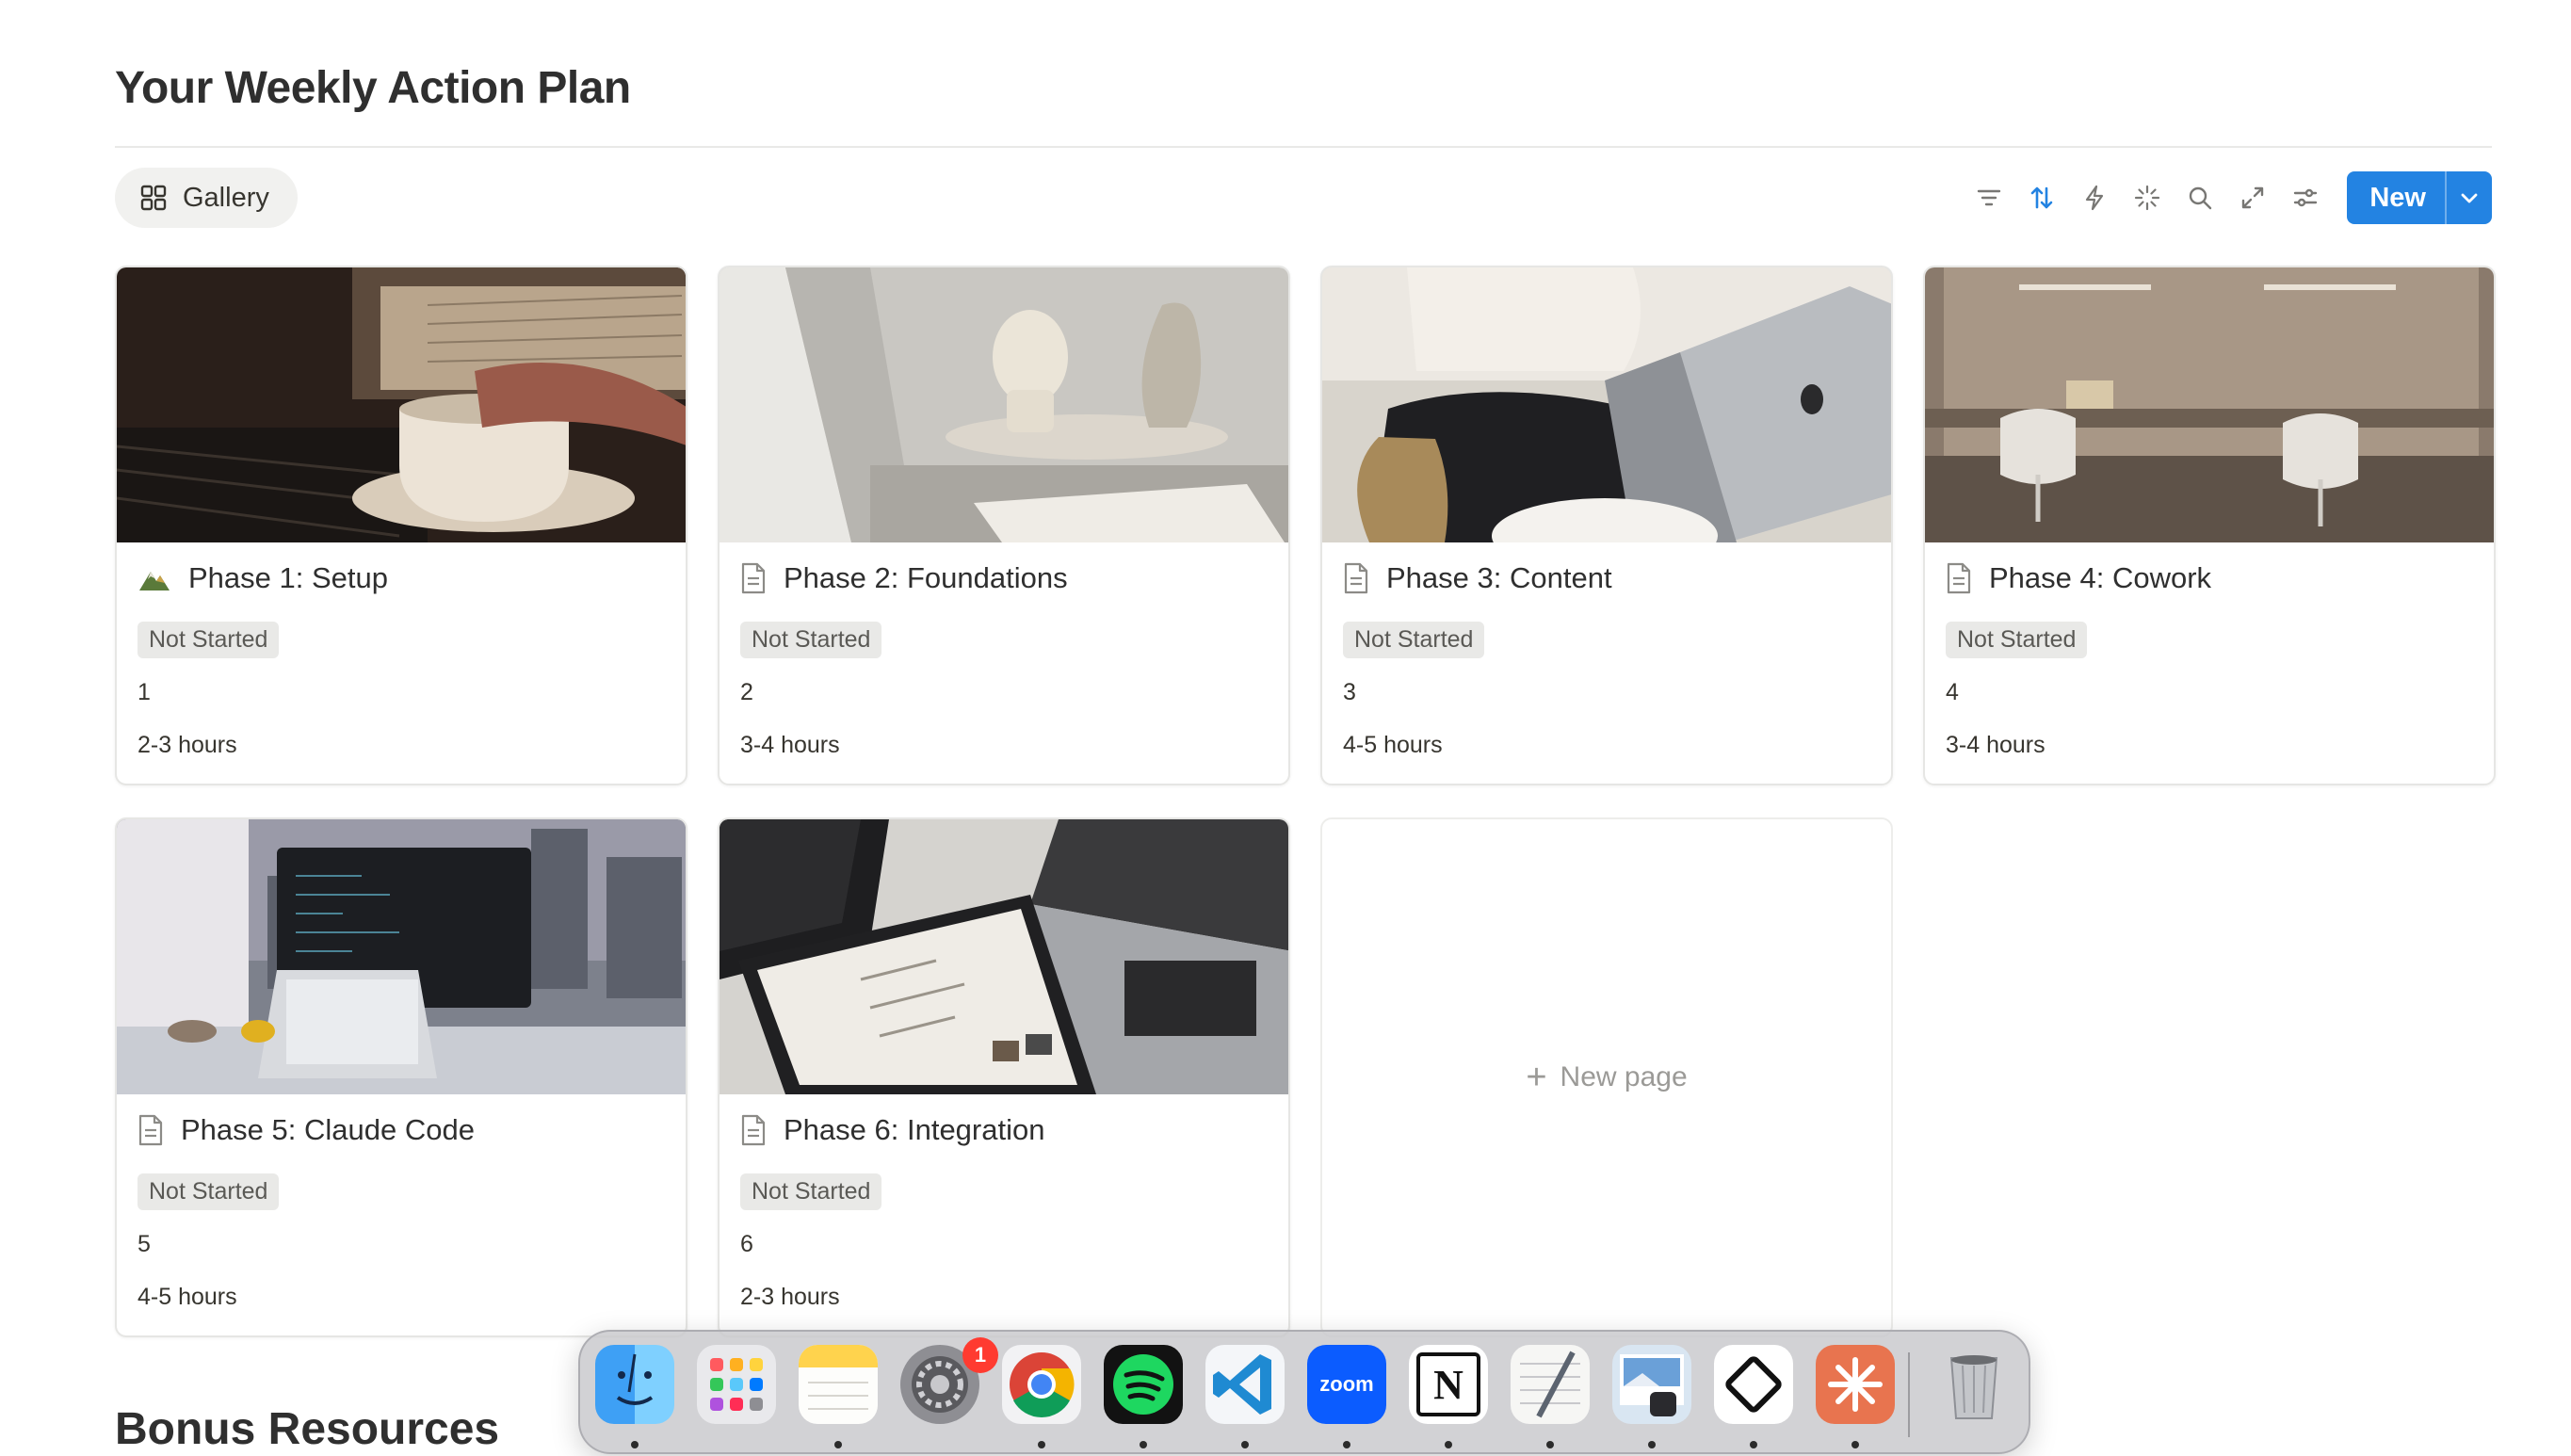 The image size is (2571, 1456). Describe the element at coordinates (2252, 197) in the screenshot. I see `expand-icon` at that location.